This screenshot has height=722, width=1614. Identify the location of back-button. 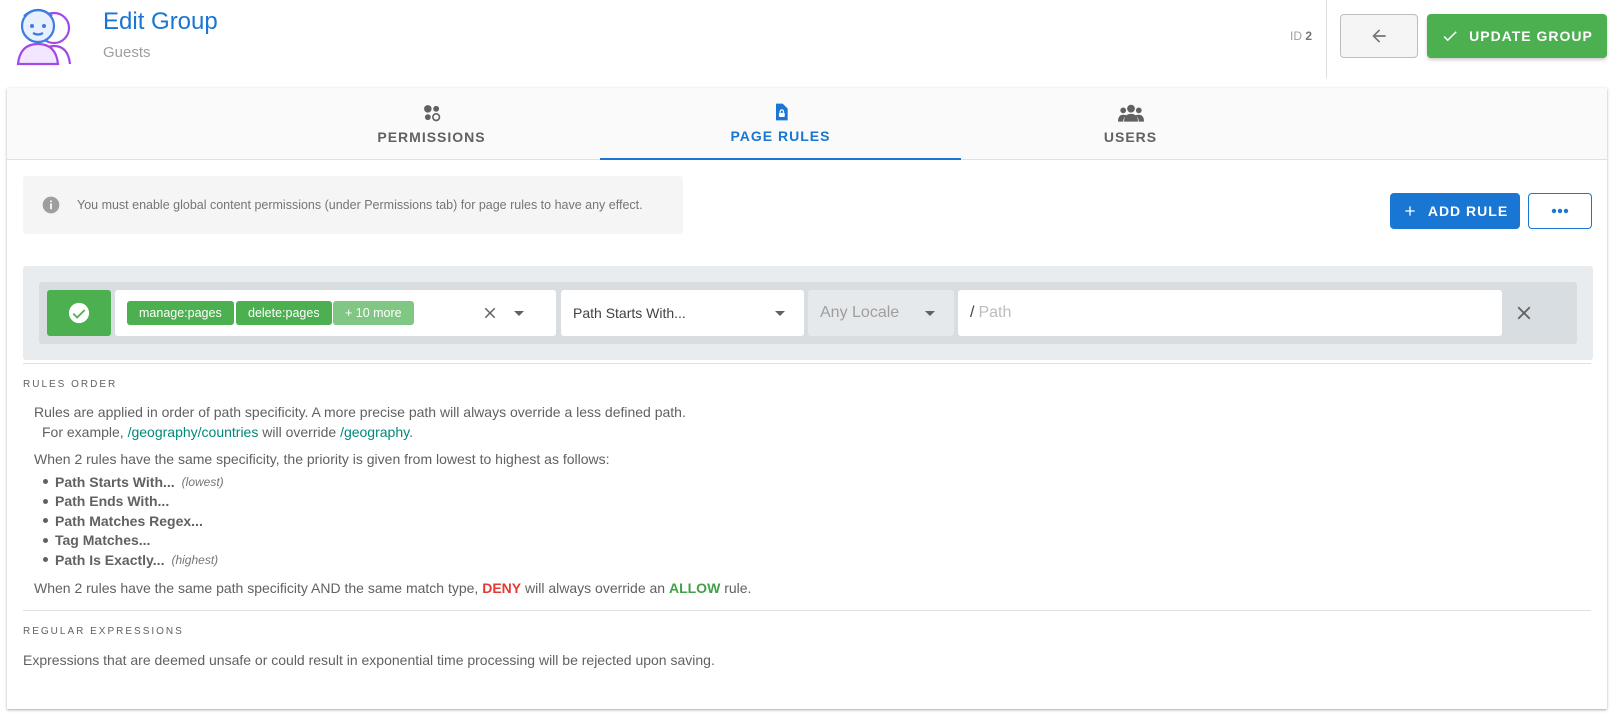
(1379, 36).